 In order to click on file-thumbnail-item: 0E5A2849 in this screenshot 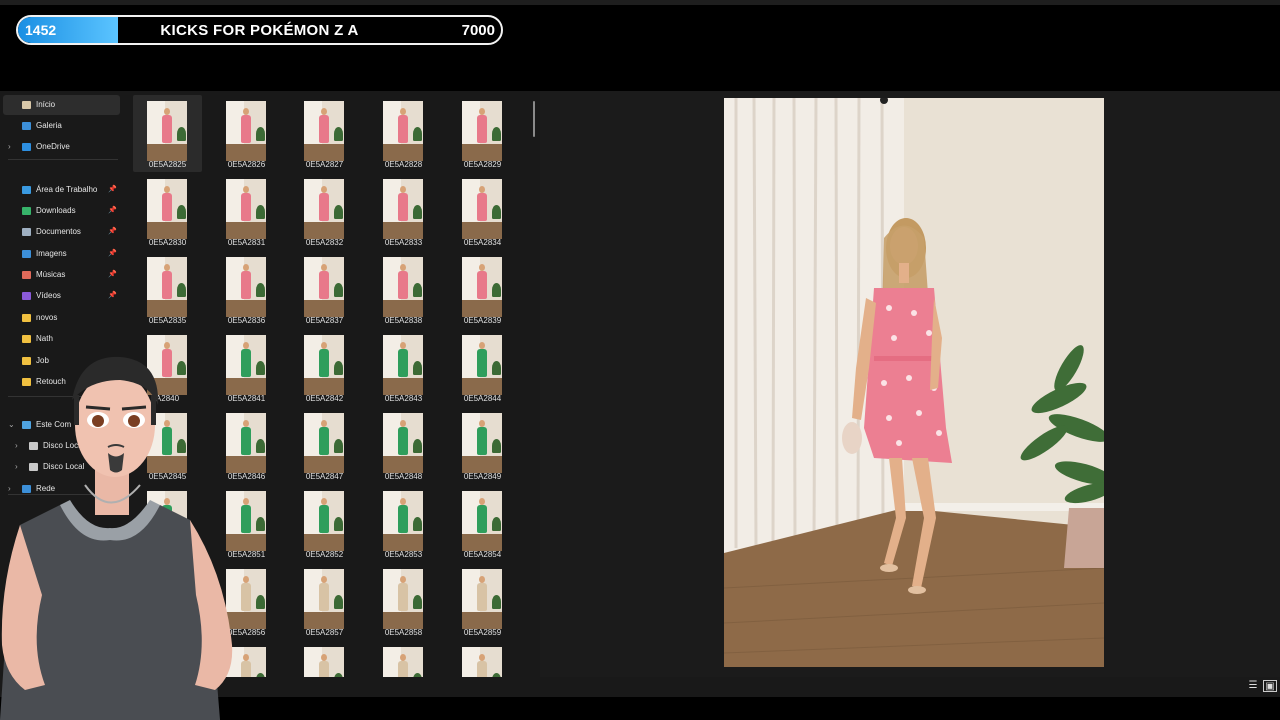, I will do `click(482, 445)`.